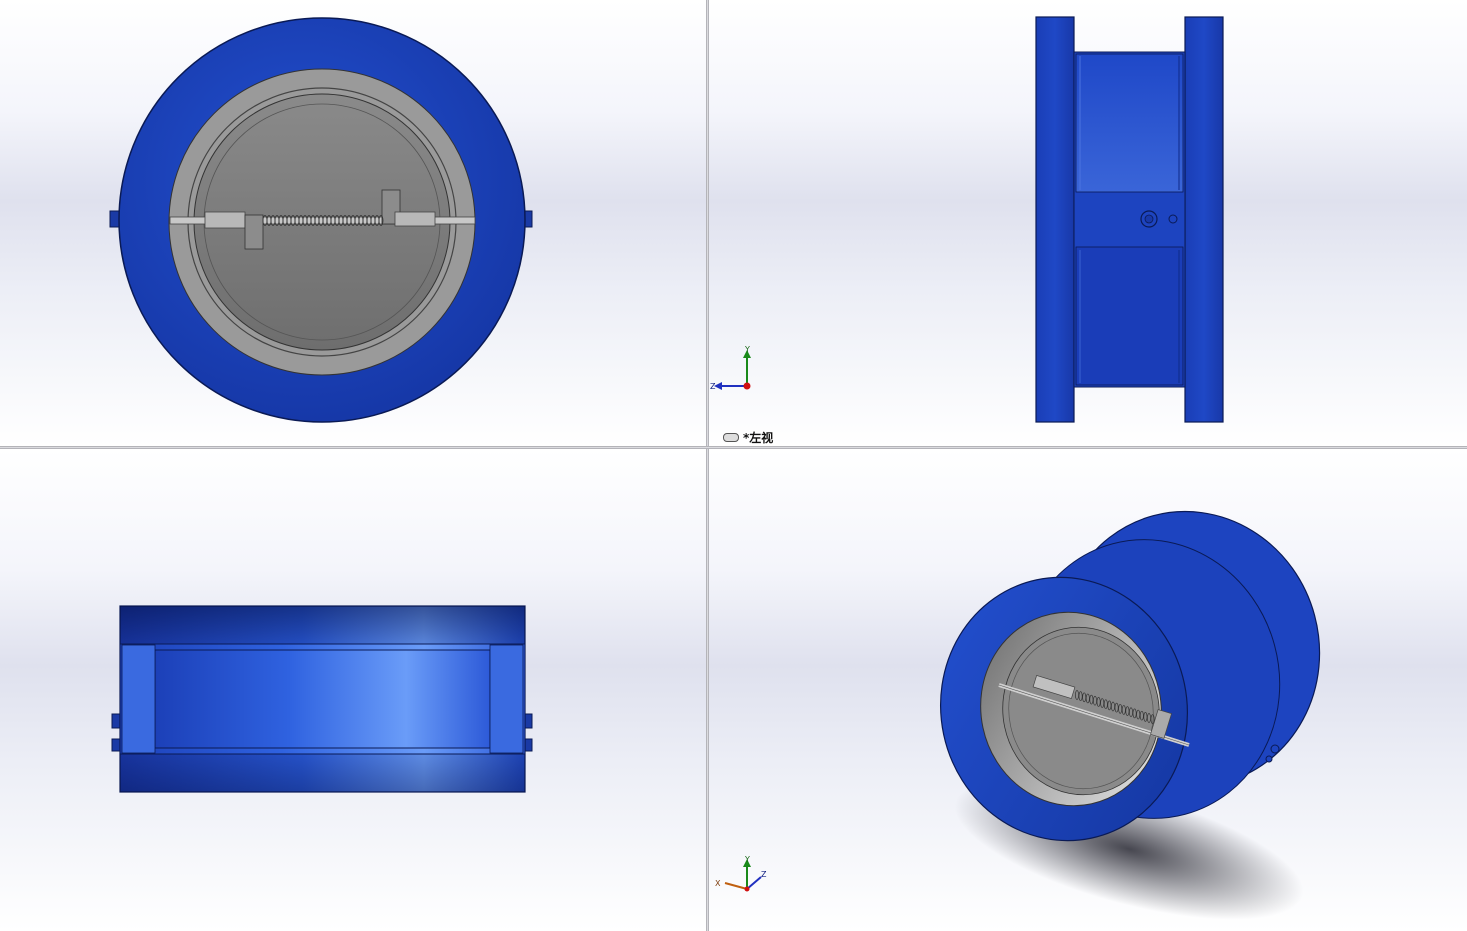 This screenshot has width=1467, height=931. I want to click on viewport-divider-vertical, so click(707, 465).